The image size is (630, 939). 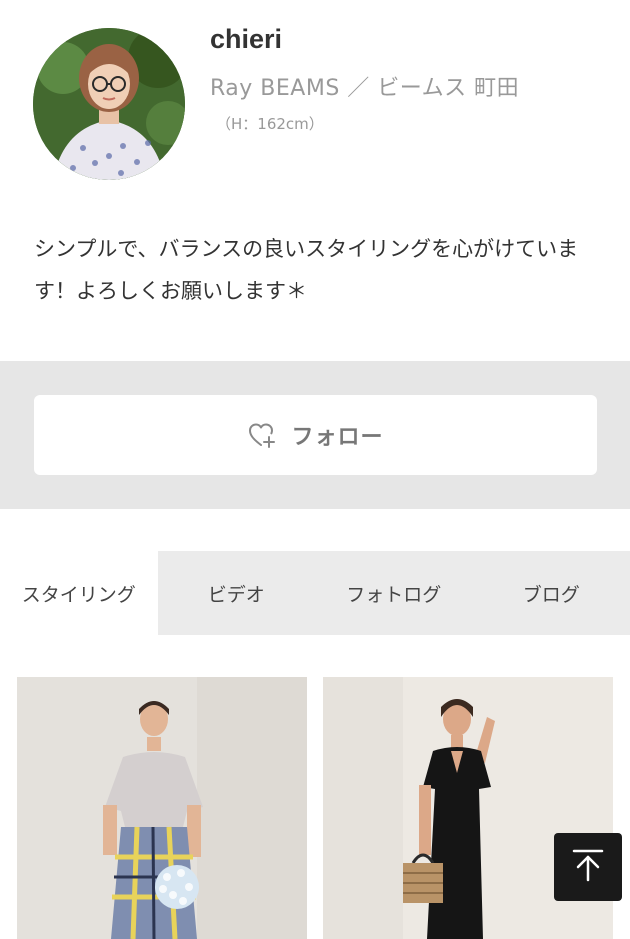 What do you see at coordinates (79, 593) in the screenshot?
I see `tab-styling: スタイリング` at bounding box center [79, 593].